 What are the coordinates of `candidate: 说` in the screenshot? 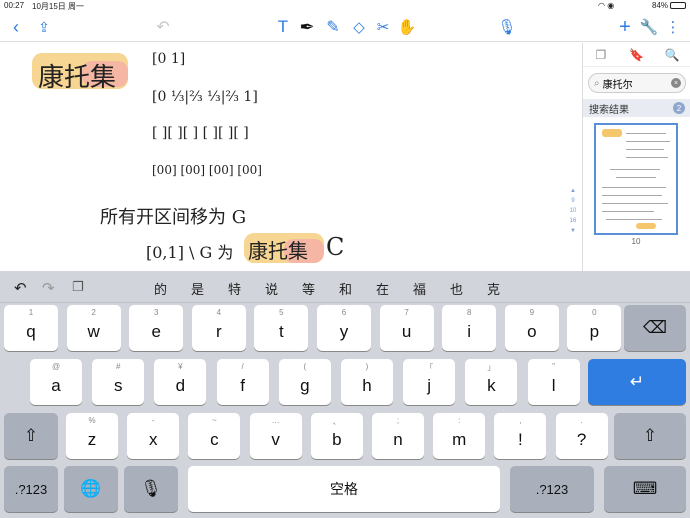 It's located at (271, 288).